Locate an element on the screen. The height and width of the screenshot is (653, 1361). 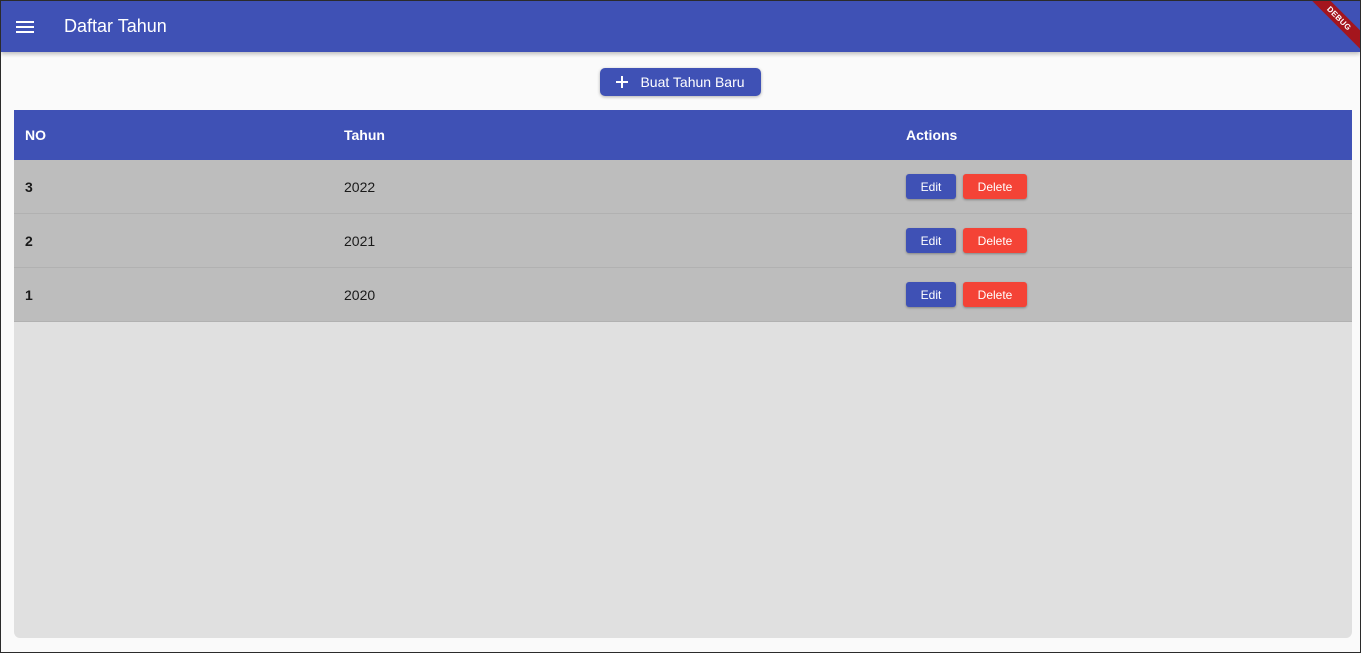
table-row: 1 2020 Edit Delete is located at coordinates (683, 295).